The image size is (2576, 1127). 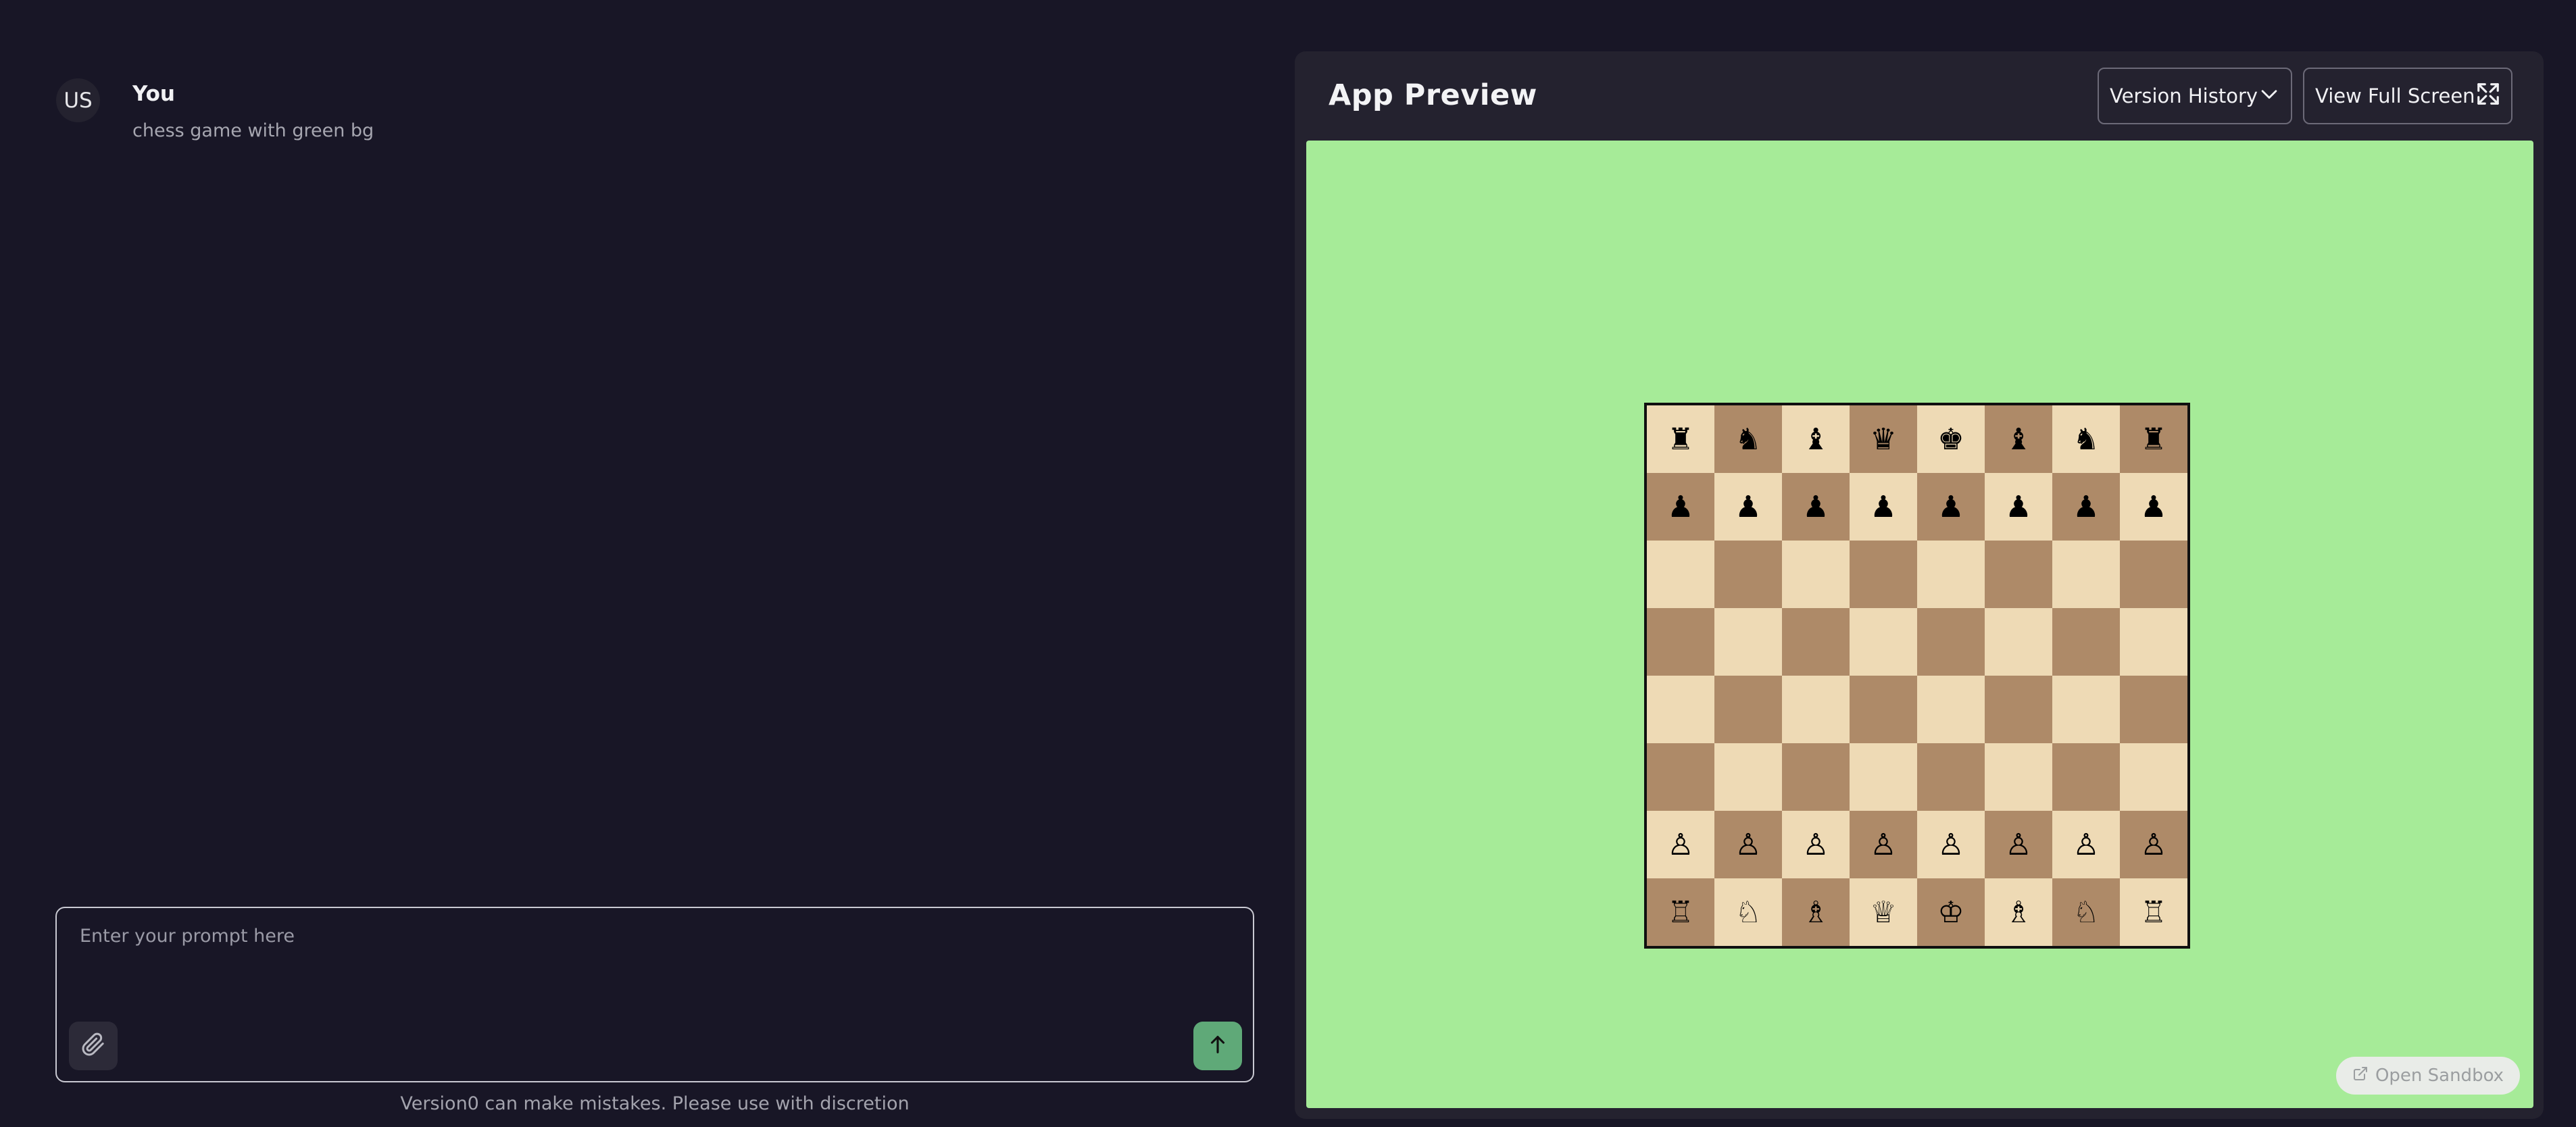 What do you see at coordinates (154, 94) in the screenshot?
I see `message-sender: You` at bounding box center [154, 94].